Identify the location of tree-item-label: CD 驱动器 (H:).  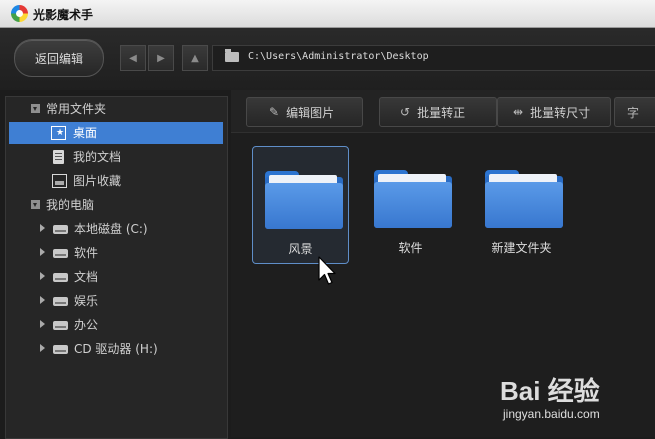
(116, 349).